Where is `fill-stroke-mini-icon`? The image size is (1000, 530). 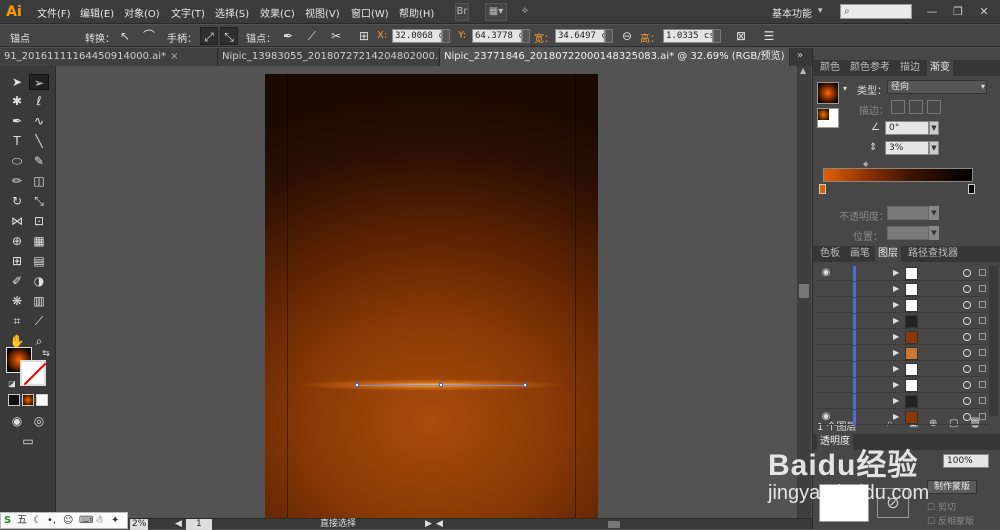
fill-stroke-mini-icon is located at coordinates (828, 118).